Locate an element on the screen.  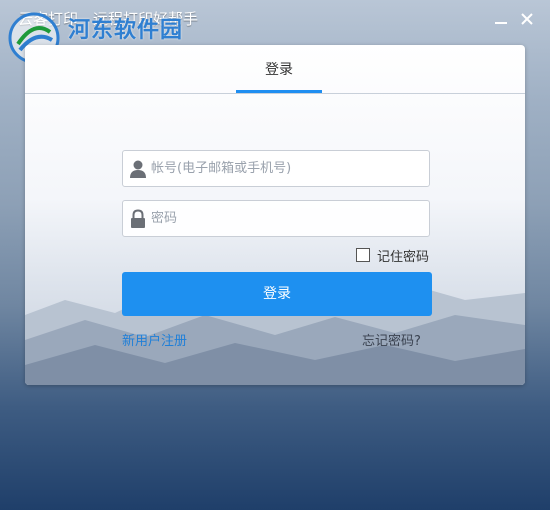
login-button: 登录 is located at coordinates (277, 294).